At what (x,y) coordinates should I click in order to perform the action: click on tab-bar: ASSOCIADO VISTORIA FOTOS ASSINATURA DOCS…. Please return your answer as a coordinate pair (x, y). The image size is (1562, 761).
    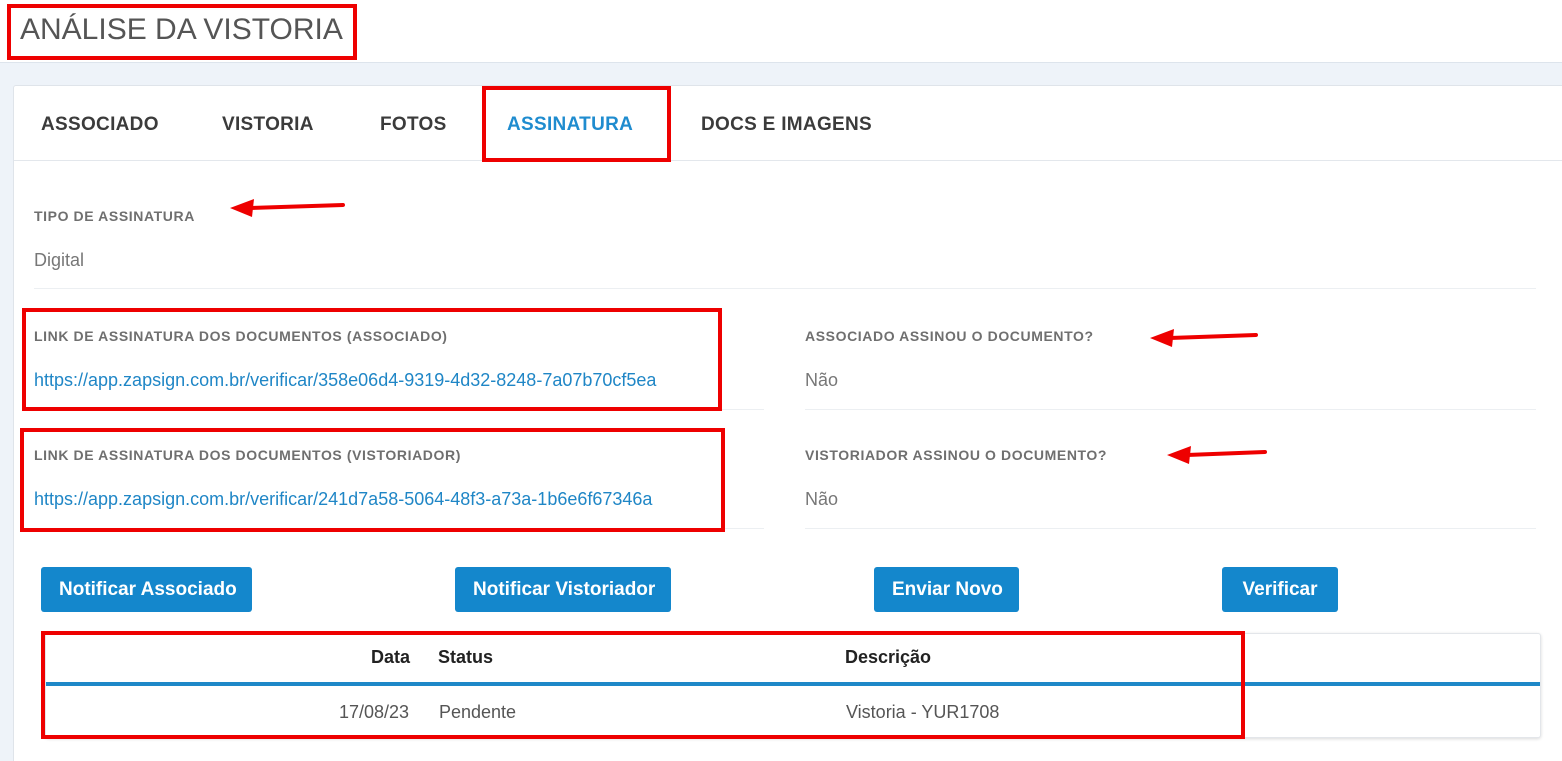
    Looking at the image, I should click on (788, 123).